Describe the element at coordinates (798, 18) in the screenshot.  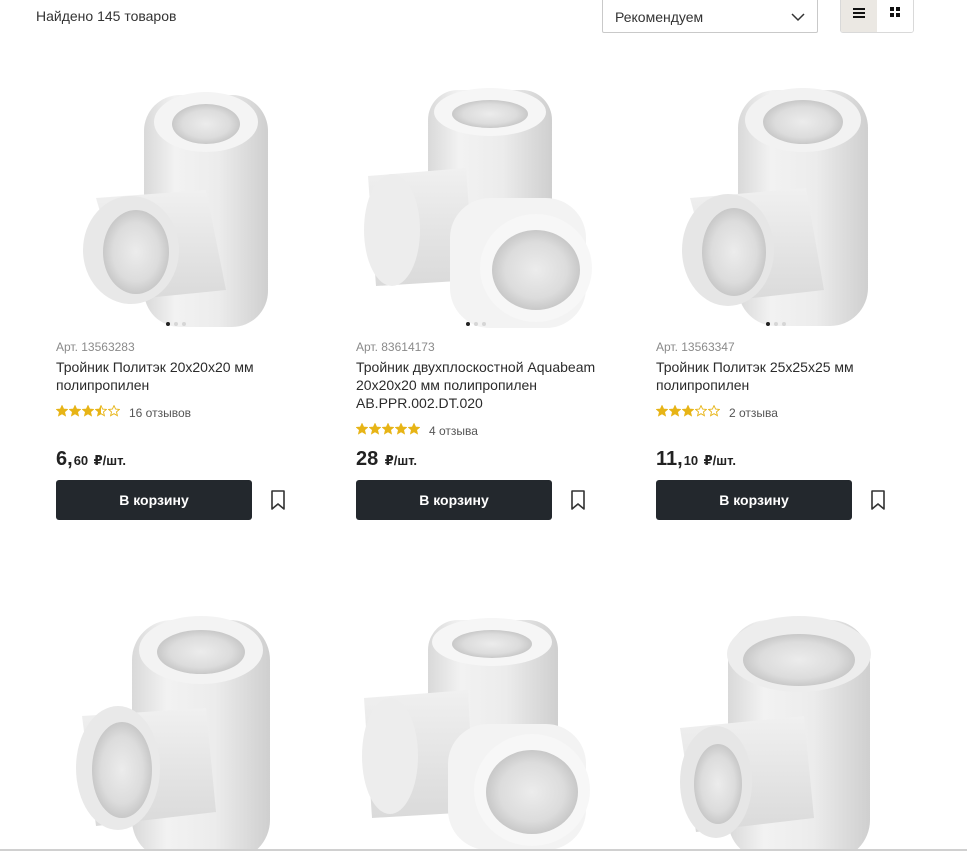
I see `chevron-down-icon` at that location.